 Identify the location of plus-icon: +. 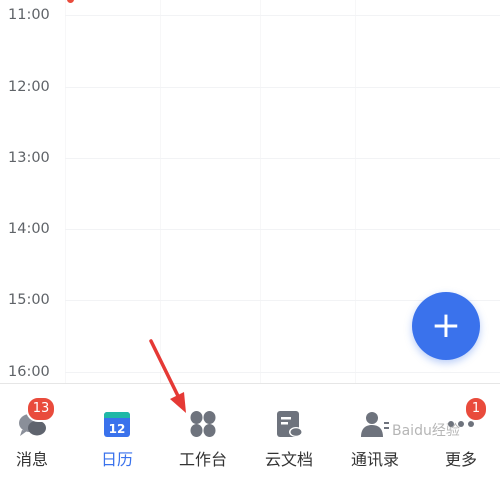
(446, 325).